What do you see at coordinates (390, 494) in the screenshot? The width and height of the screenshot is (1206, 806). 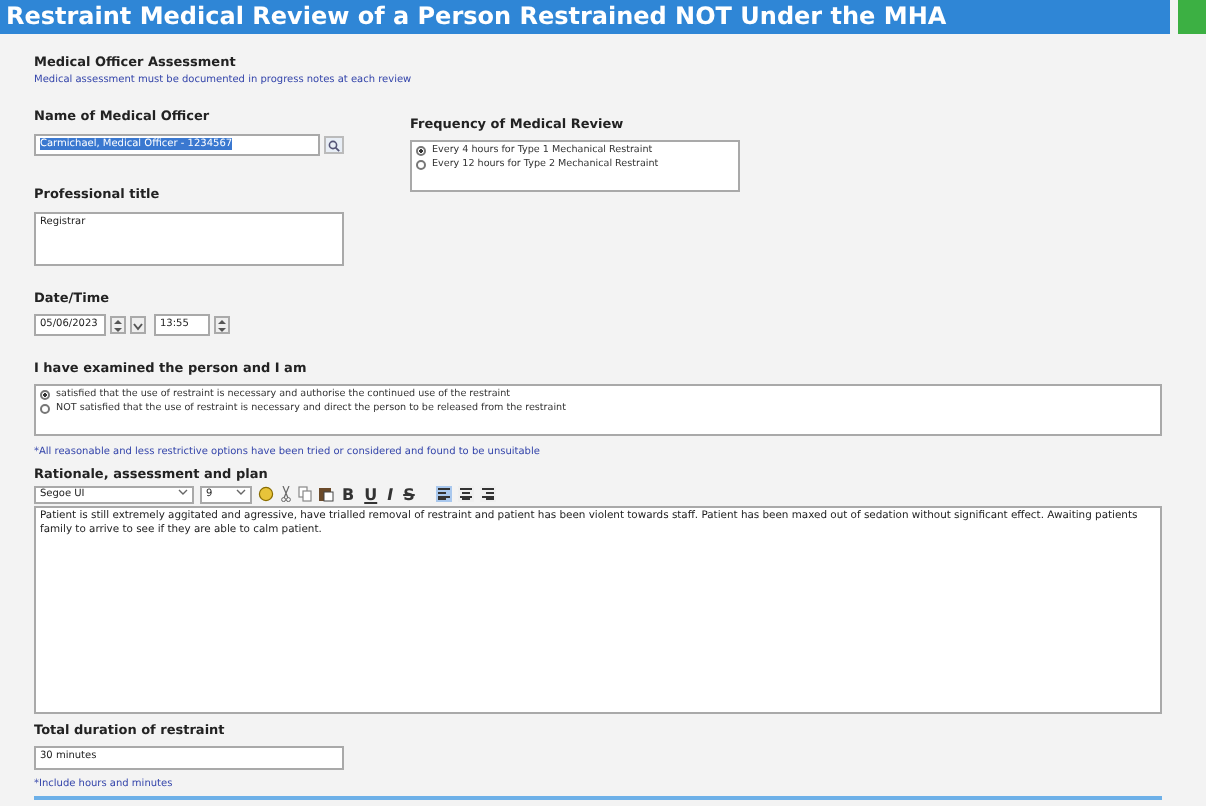 I see `italic-button: I` at bounding box center [390, 494].